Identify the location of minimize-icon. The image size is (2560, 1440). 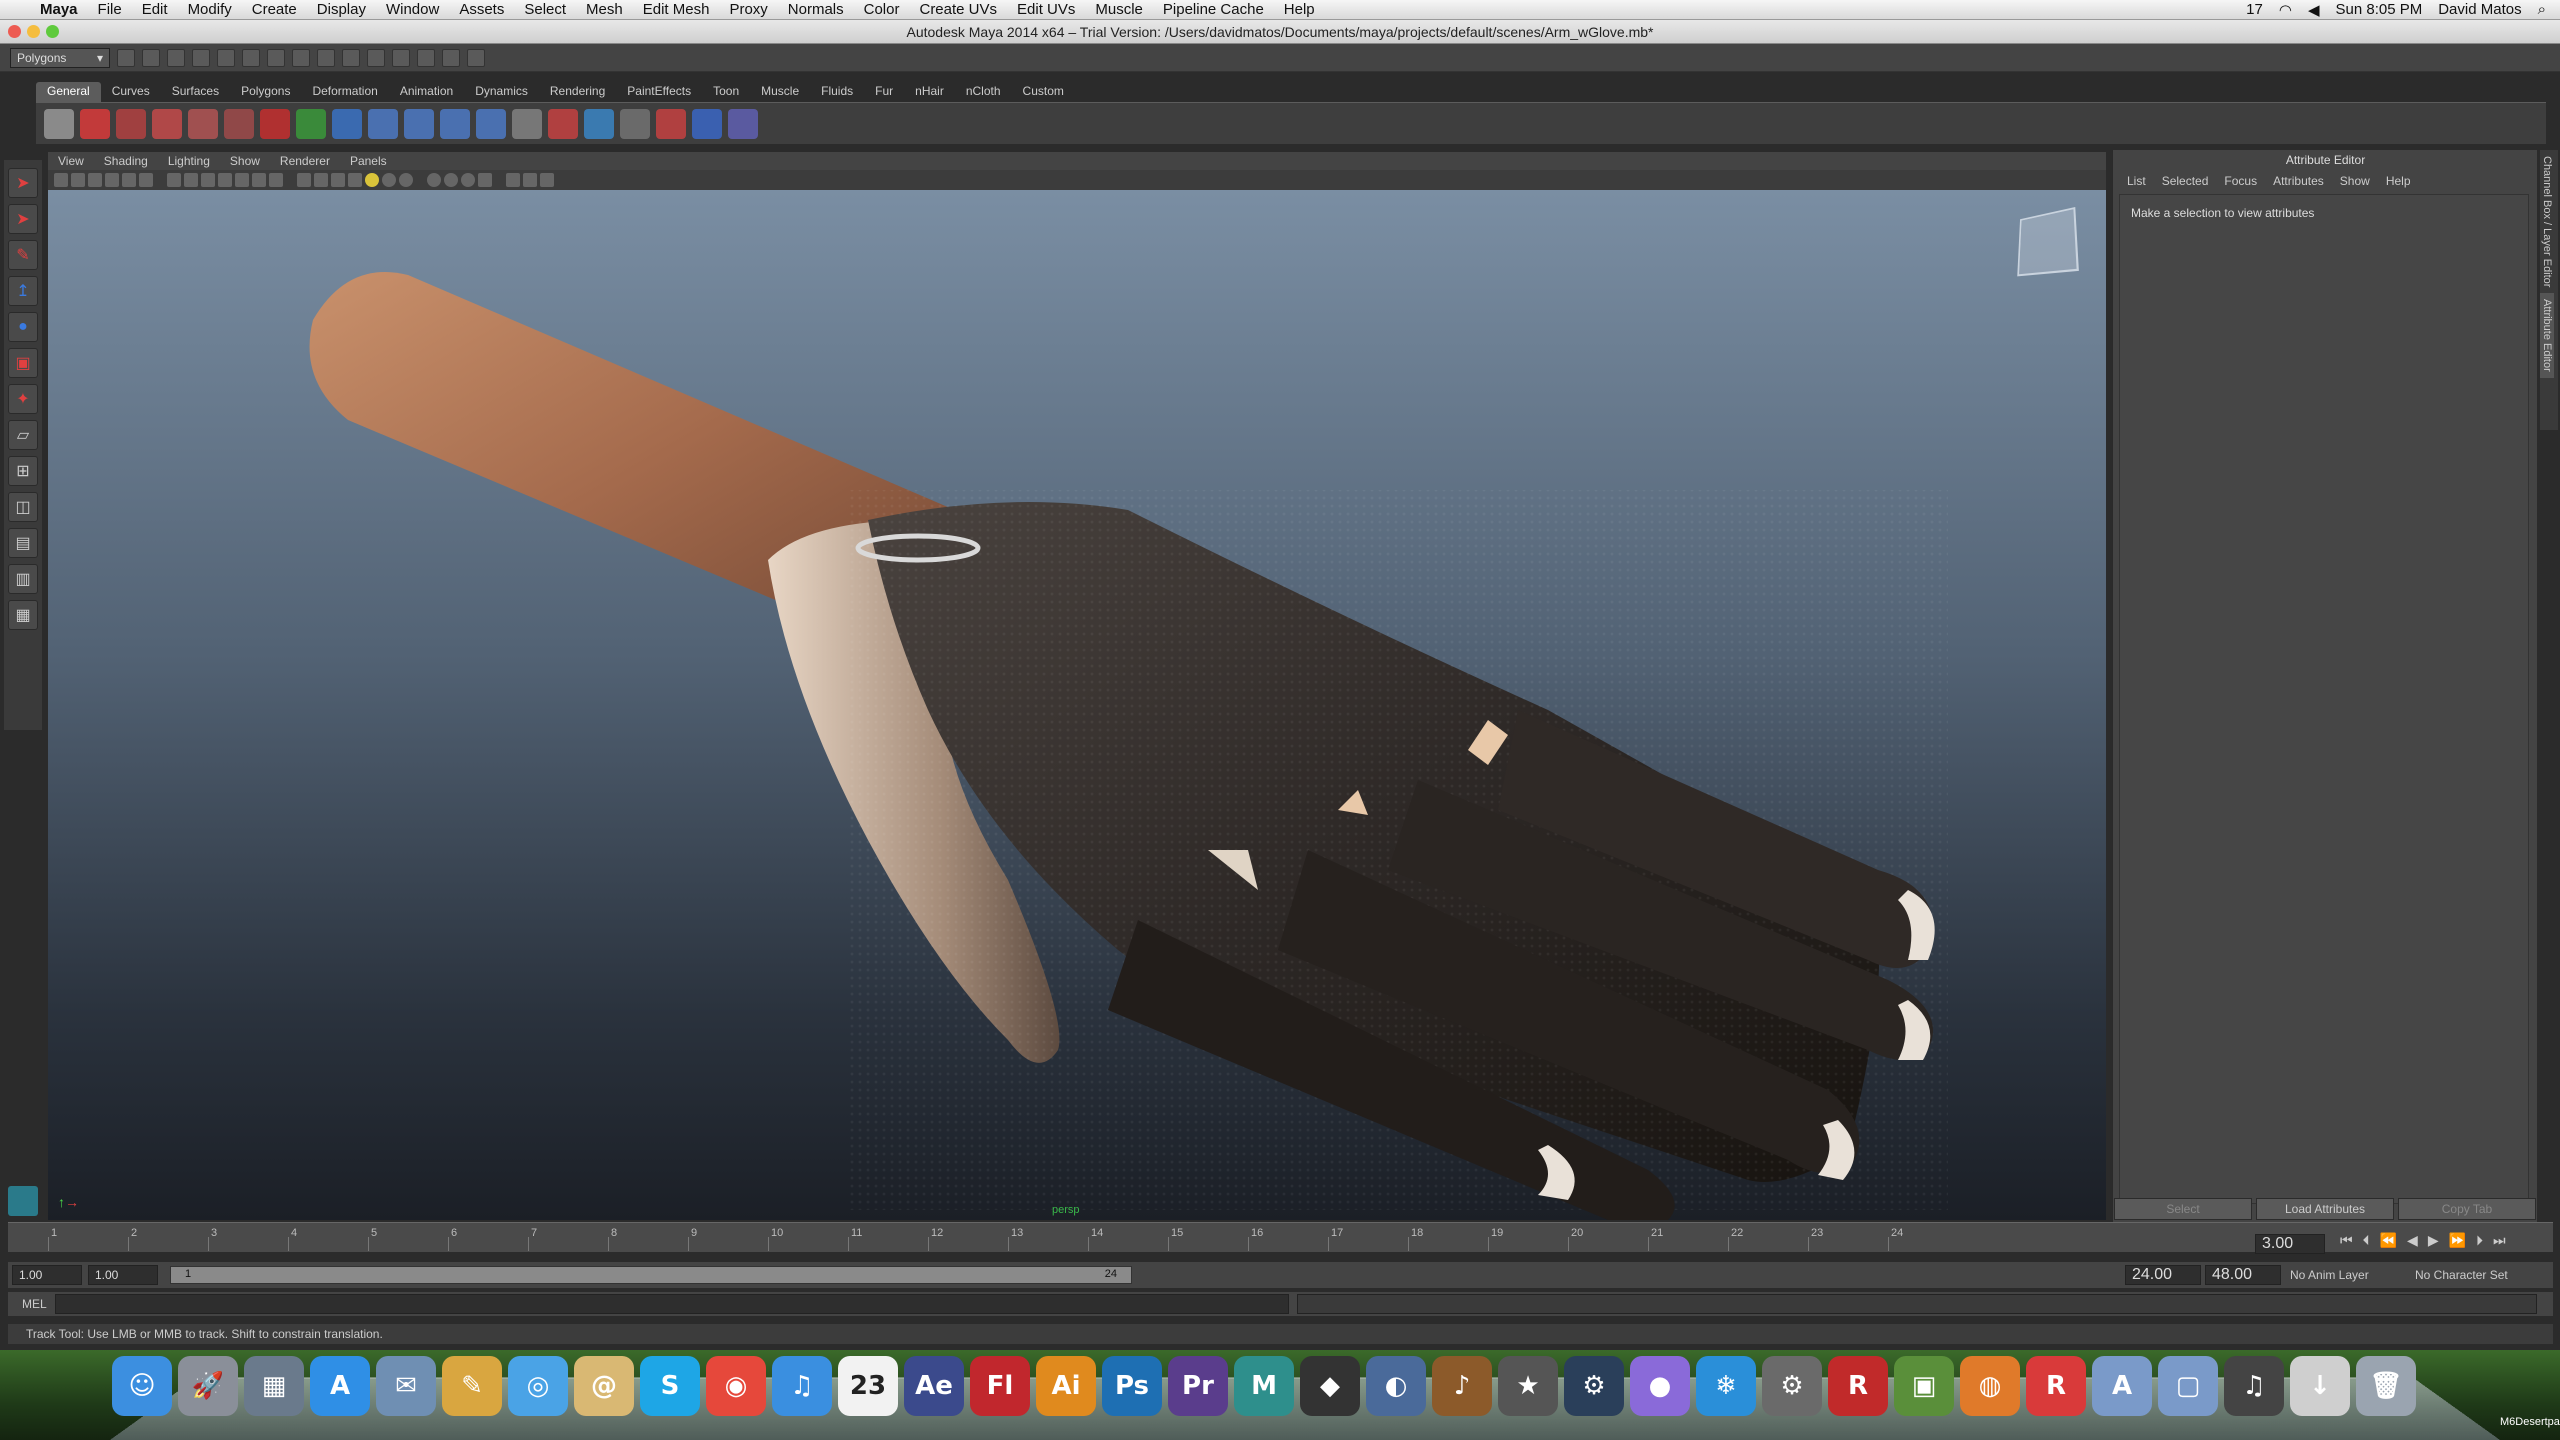
(33, 31).